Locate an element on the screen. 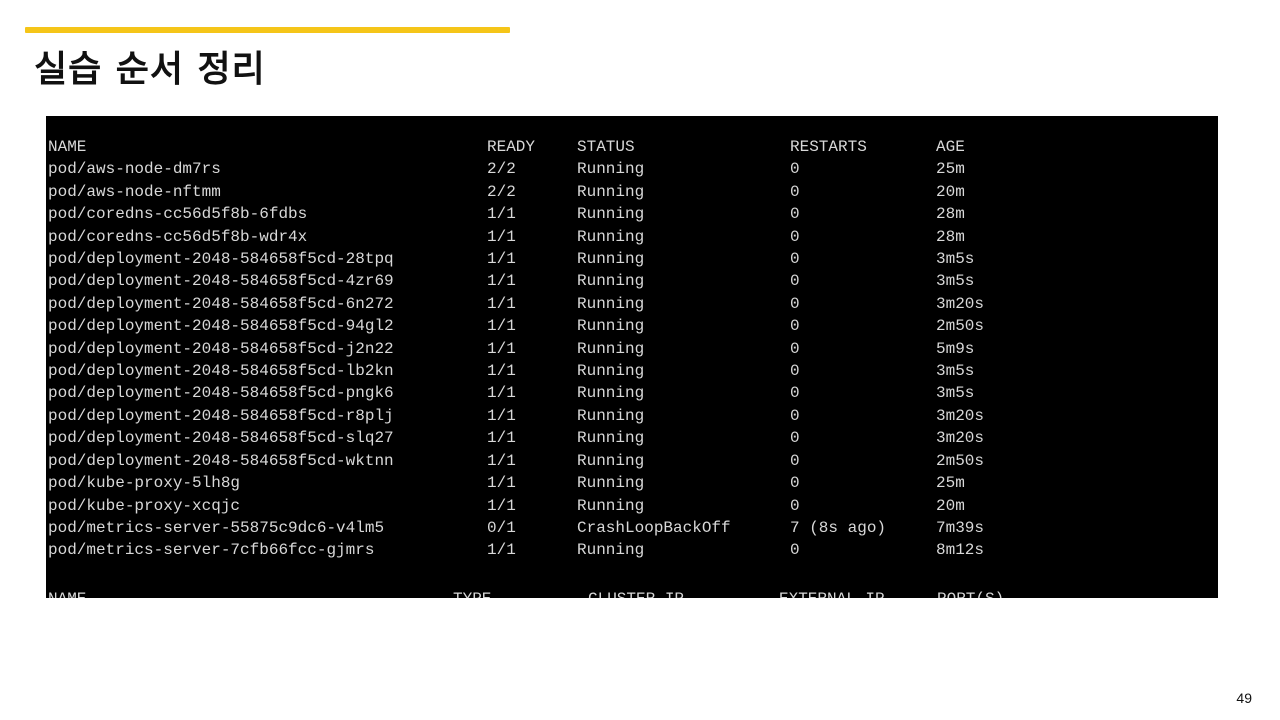  cell-name: pod/kube-proxy-5lh8g is located at coordinates (144, 483).